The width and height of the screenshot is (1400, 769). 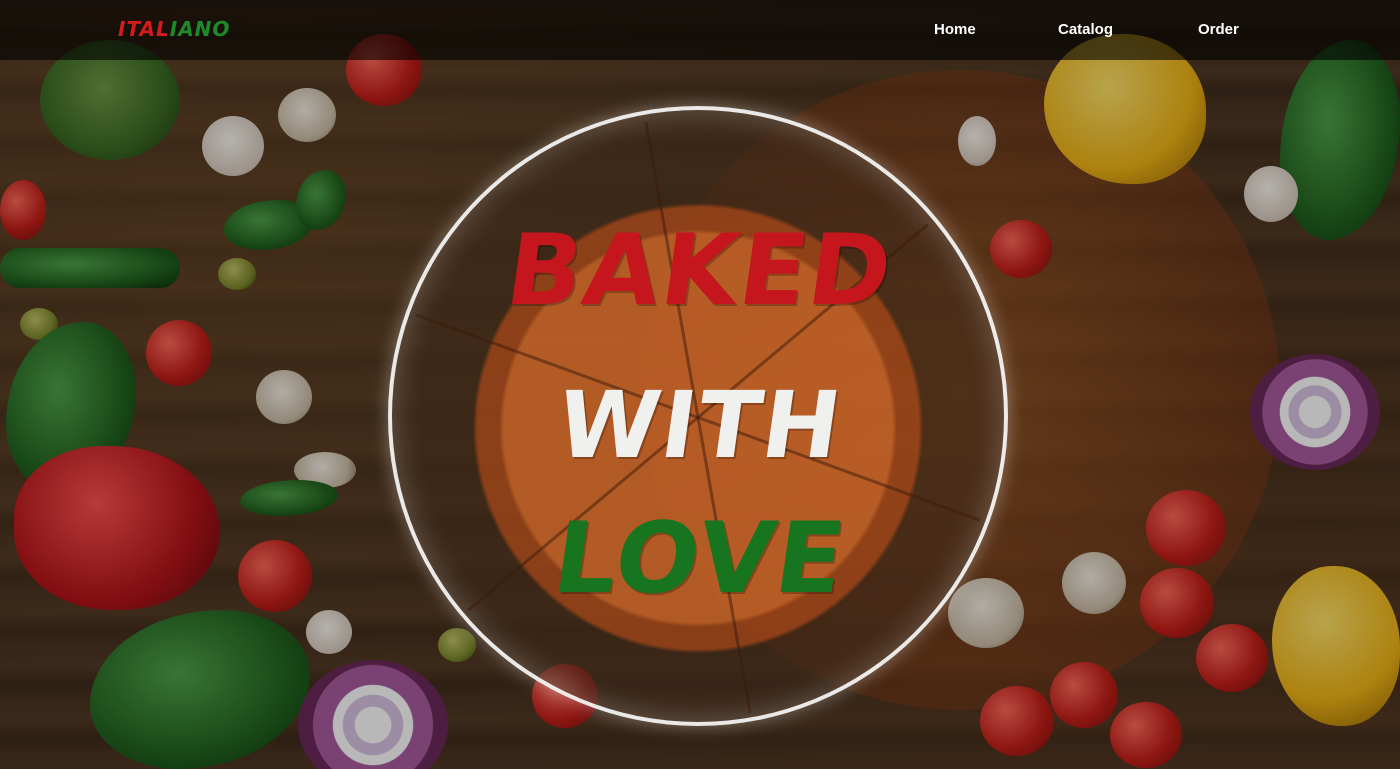 What do you see at coordinates (1085, 29) in the screenshot?
I see `nav-link-catalog: Catalog` at bounding box center [1085, 29].